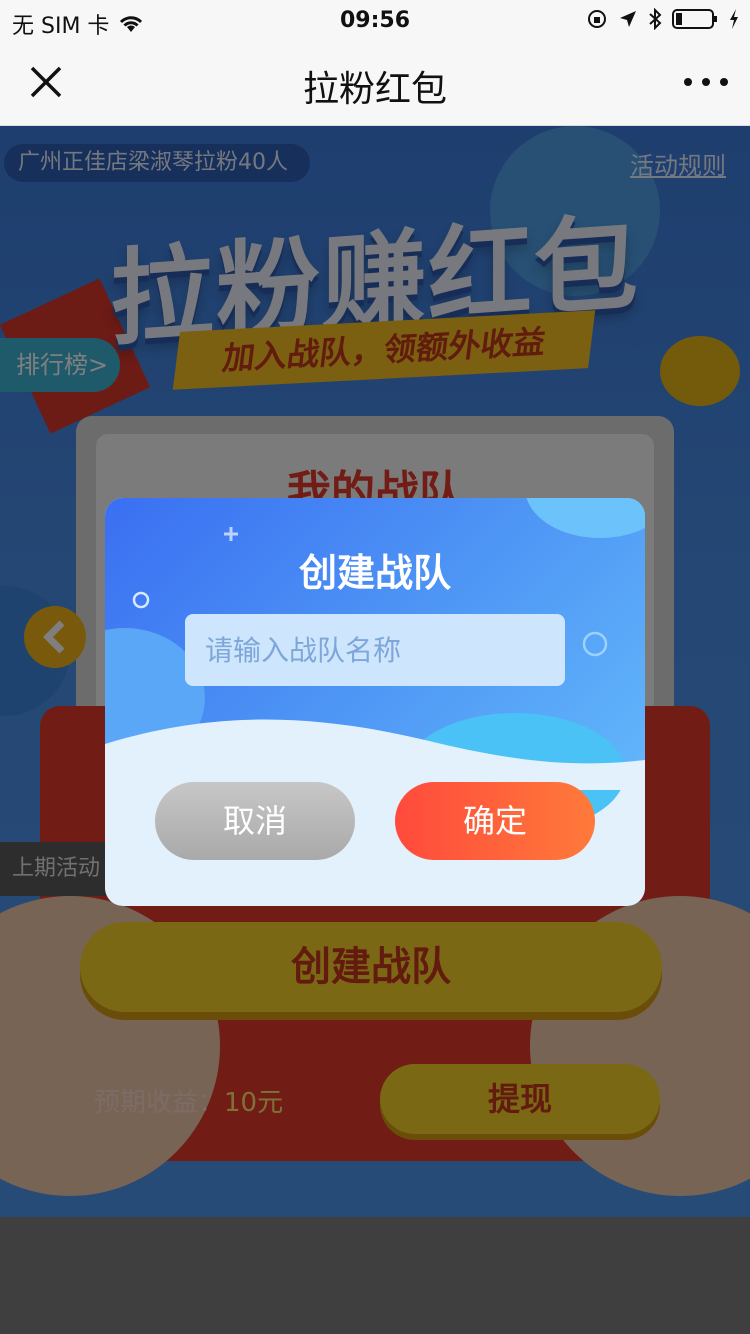 This screenshot has height=1334, width=750. What do you see at coordinates (374, 89) in the screenshot?
I see `page-title: 拉粉红包` at bounding box center [374, 89].